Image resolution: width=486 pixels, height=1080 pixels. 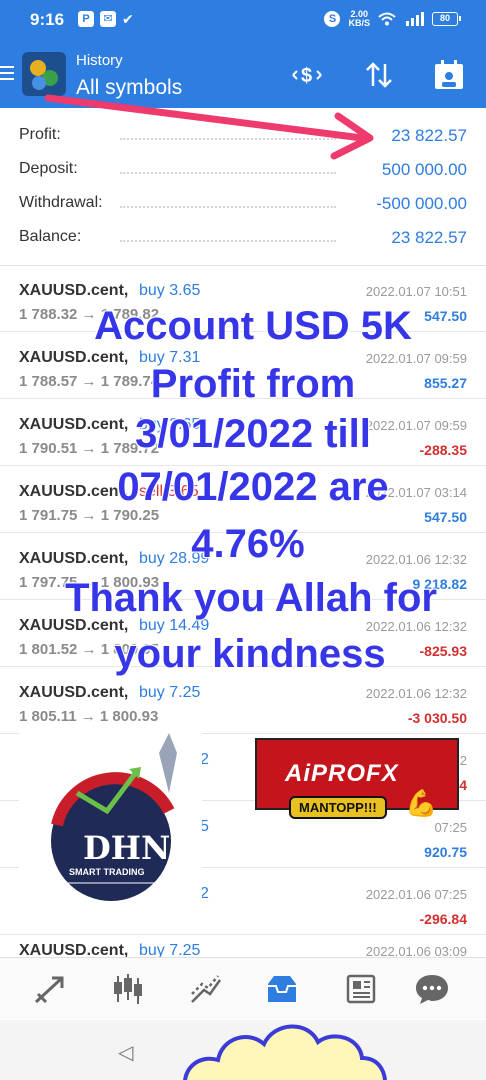 What do you see at coordinates (332, 19) in the screenshot?
I see `vpn-icon: S` at bounding box center [332, 19].